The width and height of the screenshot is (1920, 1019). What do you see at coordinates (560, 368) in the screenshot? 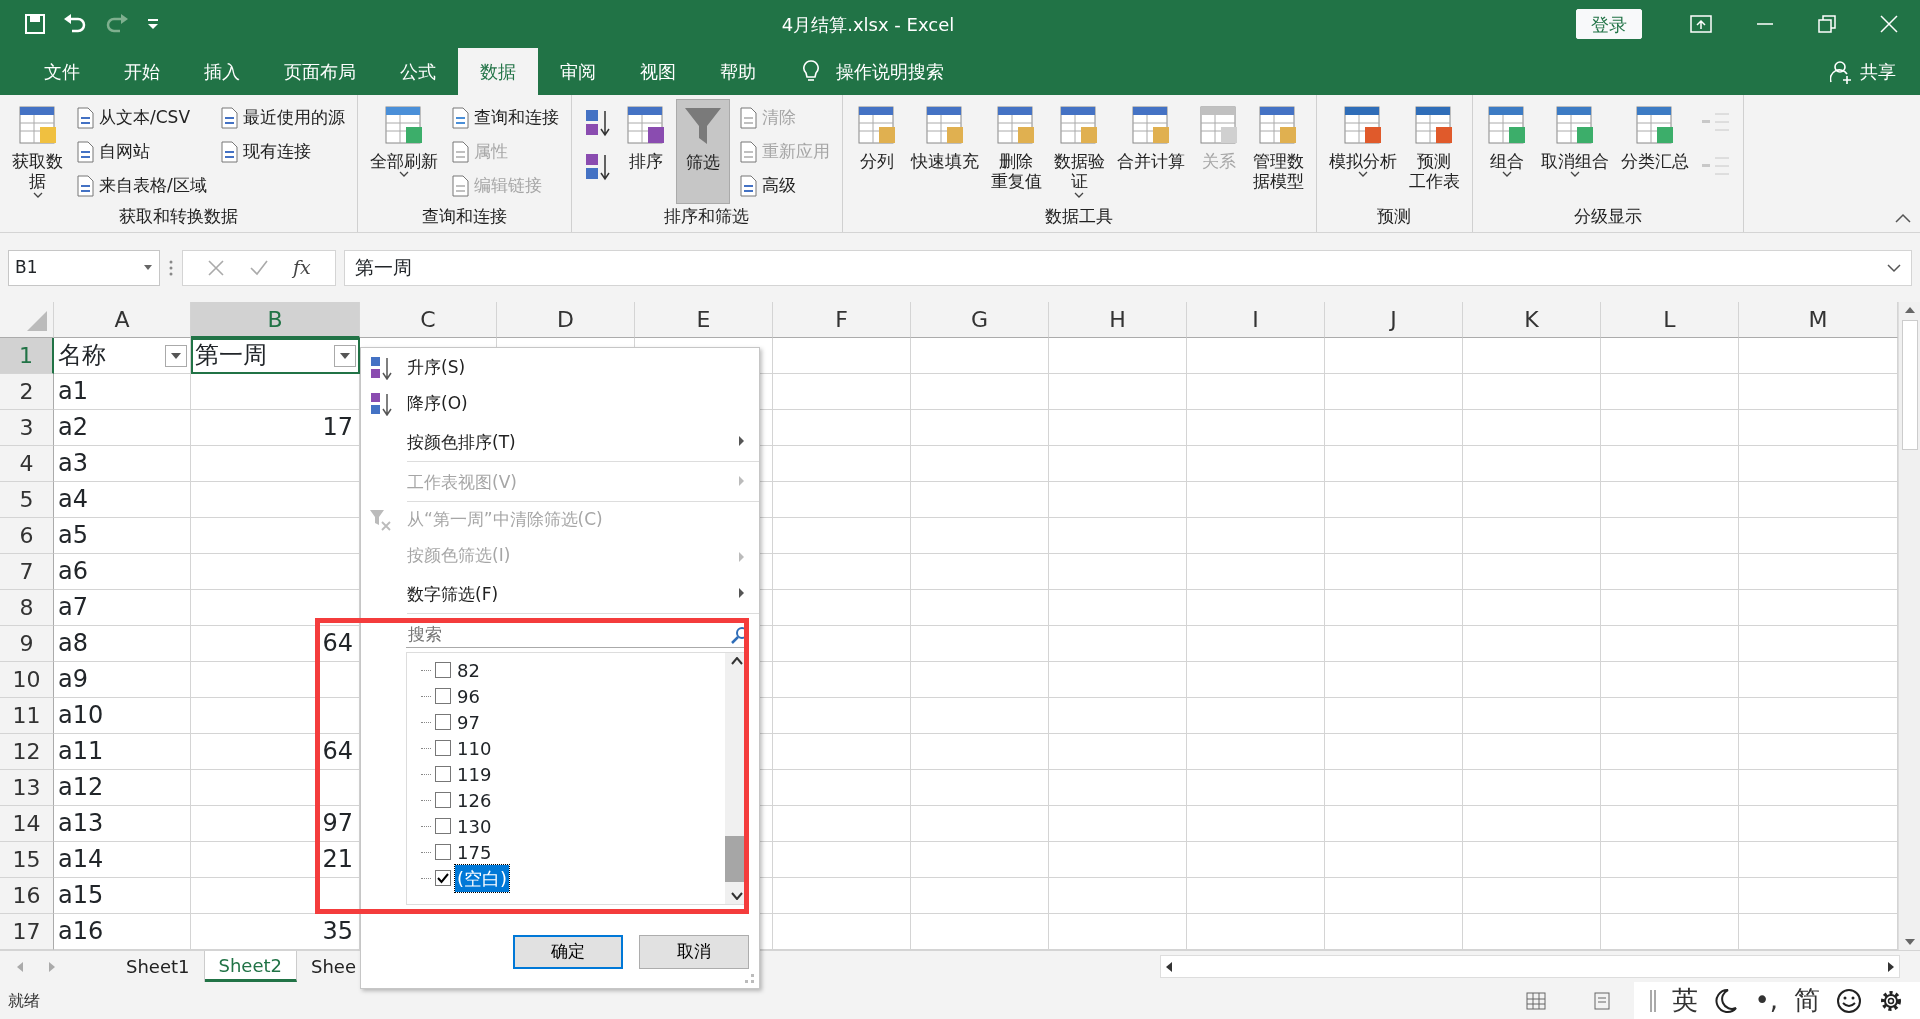
I see `menu-item: 升序(S)` at bounding box center [560, 368].